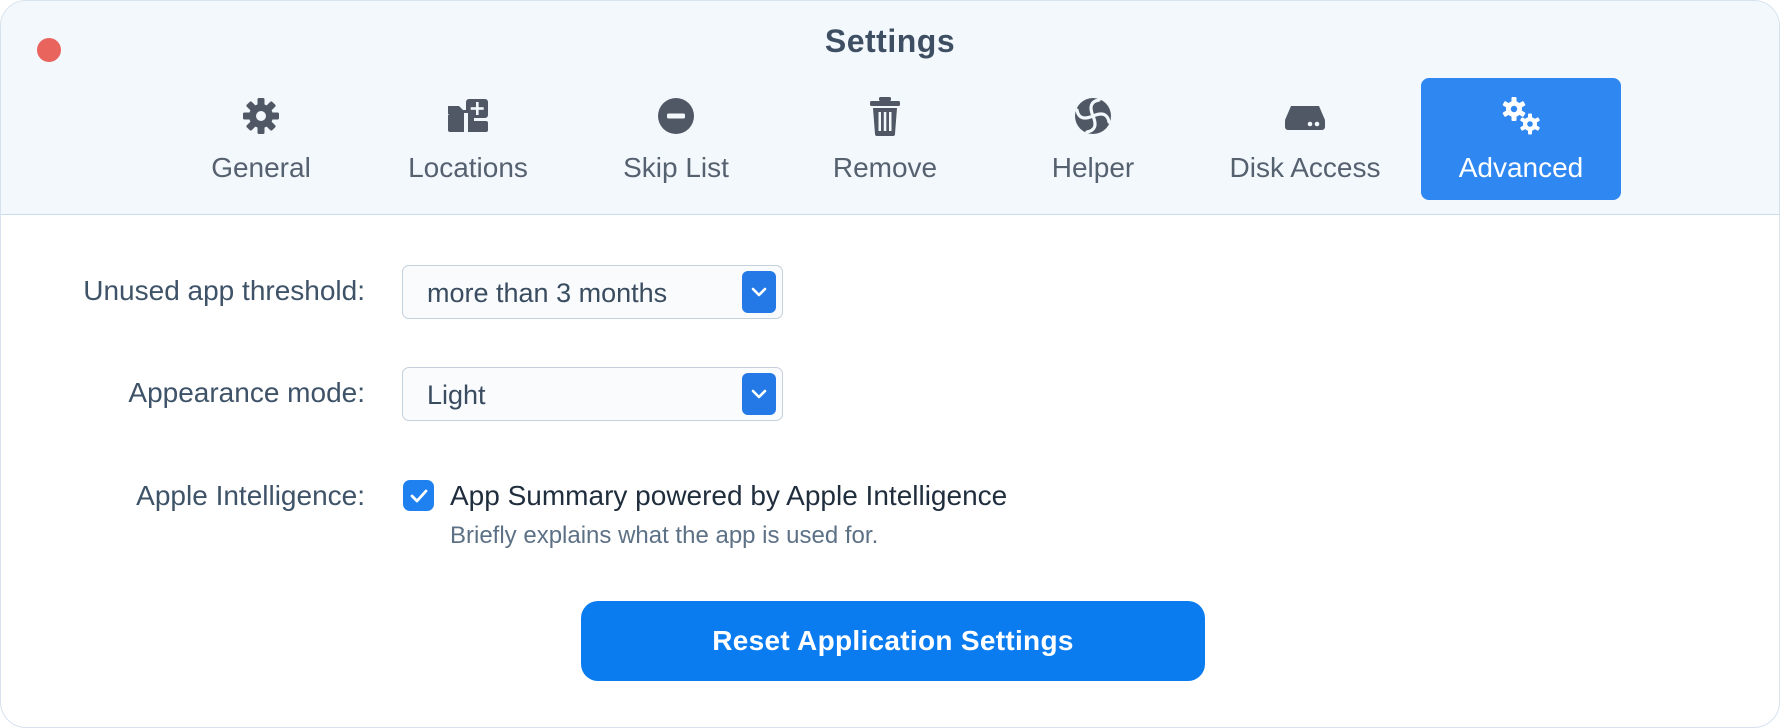 This screenshot has width=1780, height=728. Describe the element at coordinates (676, 116) in the screenshot. I see `minus-circle-icon` at that location.